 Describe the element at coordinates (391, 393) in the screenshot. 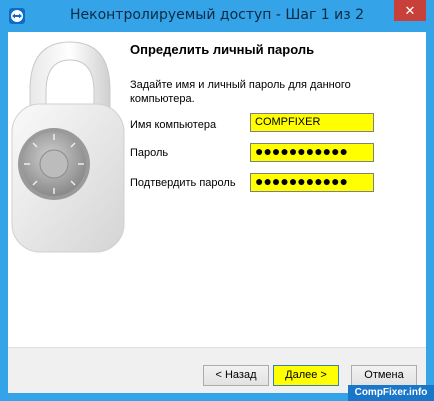

I see `site-watermark: CompFixer.info` at that location.